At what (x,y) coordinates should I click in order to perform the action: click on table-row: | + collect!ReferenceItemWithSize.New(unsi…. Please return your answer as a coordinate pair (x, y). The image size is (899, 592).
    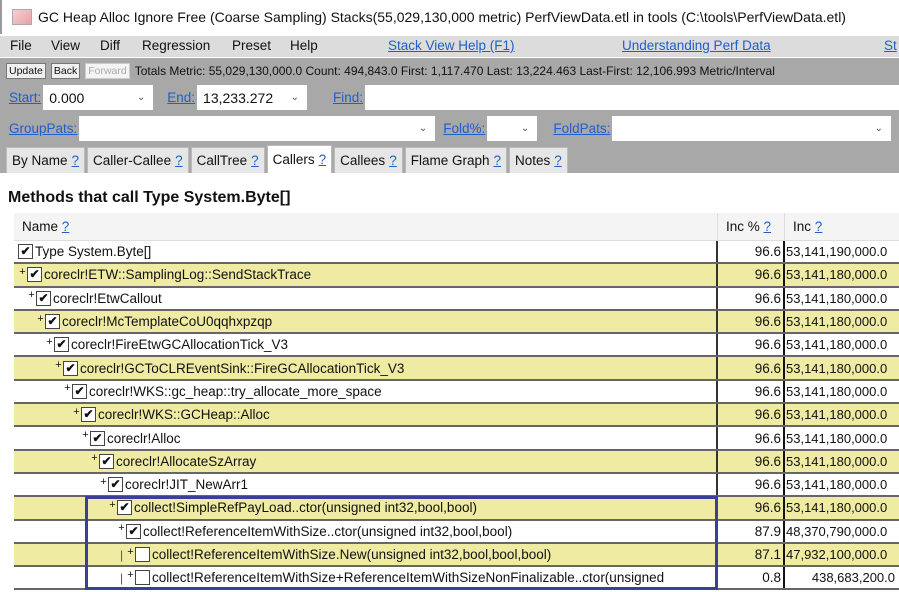
    Looking at the image, I should click on (456, 555).